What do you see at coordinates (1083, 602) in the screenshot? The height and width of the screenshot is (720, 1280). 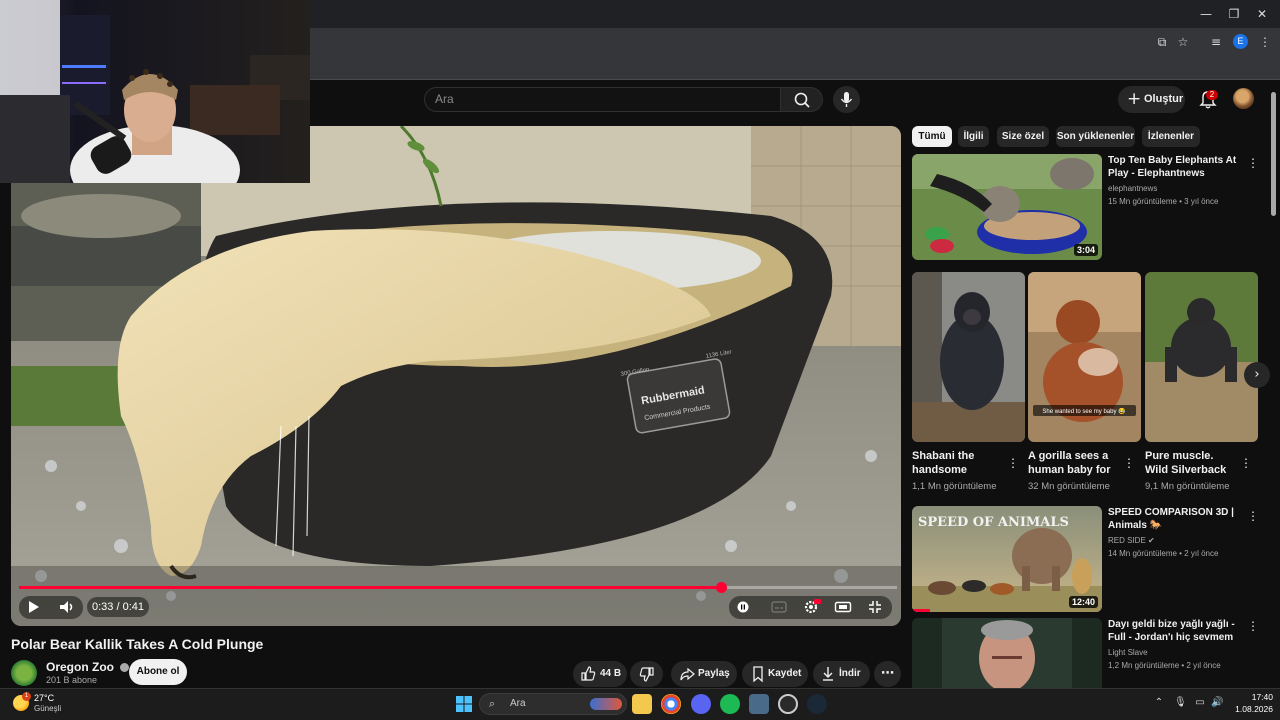 I see `video-duration: 12:40` at bounding box center [1083, 602].